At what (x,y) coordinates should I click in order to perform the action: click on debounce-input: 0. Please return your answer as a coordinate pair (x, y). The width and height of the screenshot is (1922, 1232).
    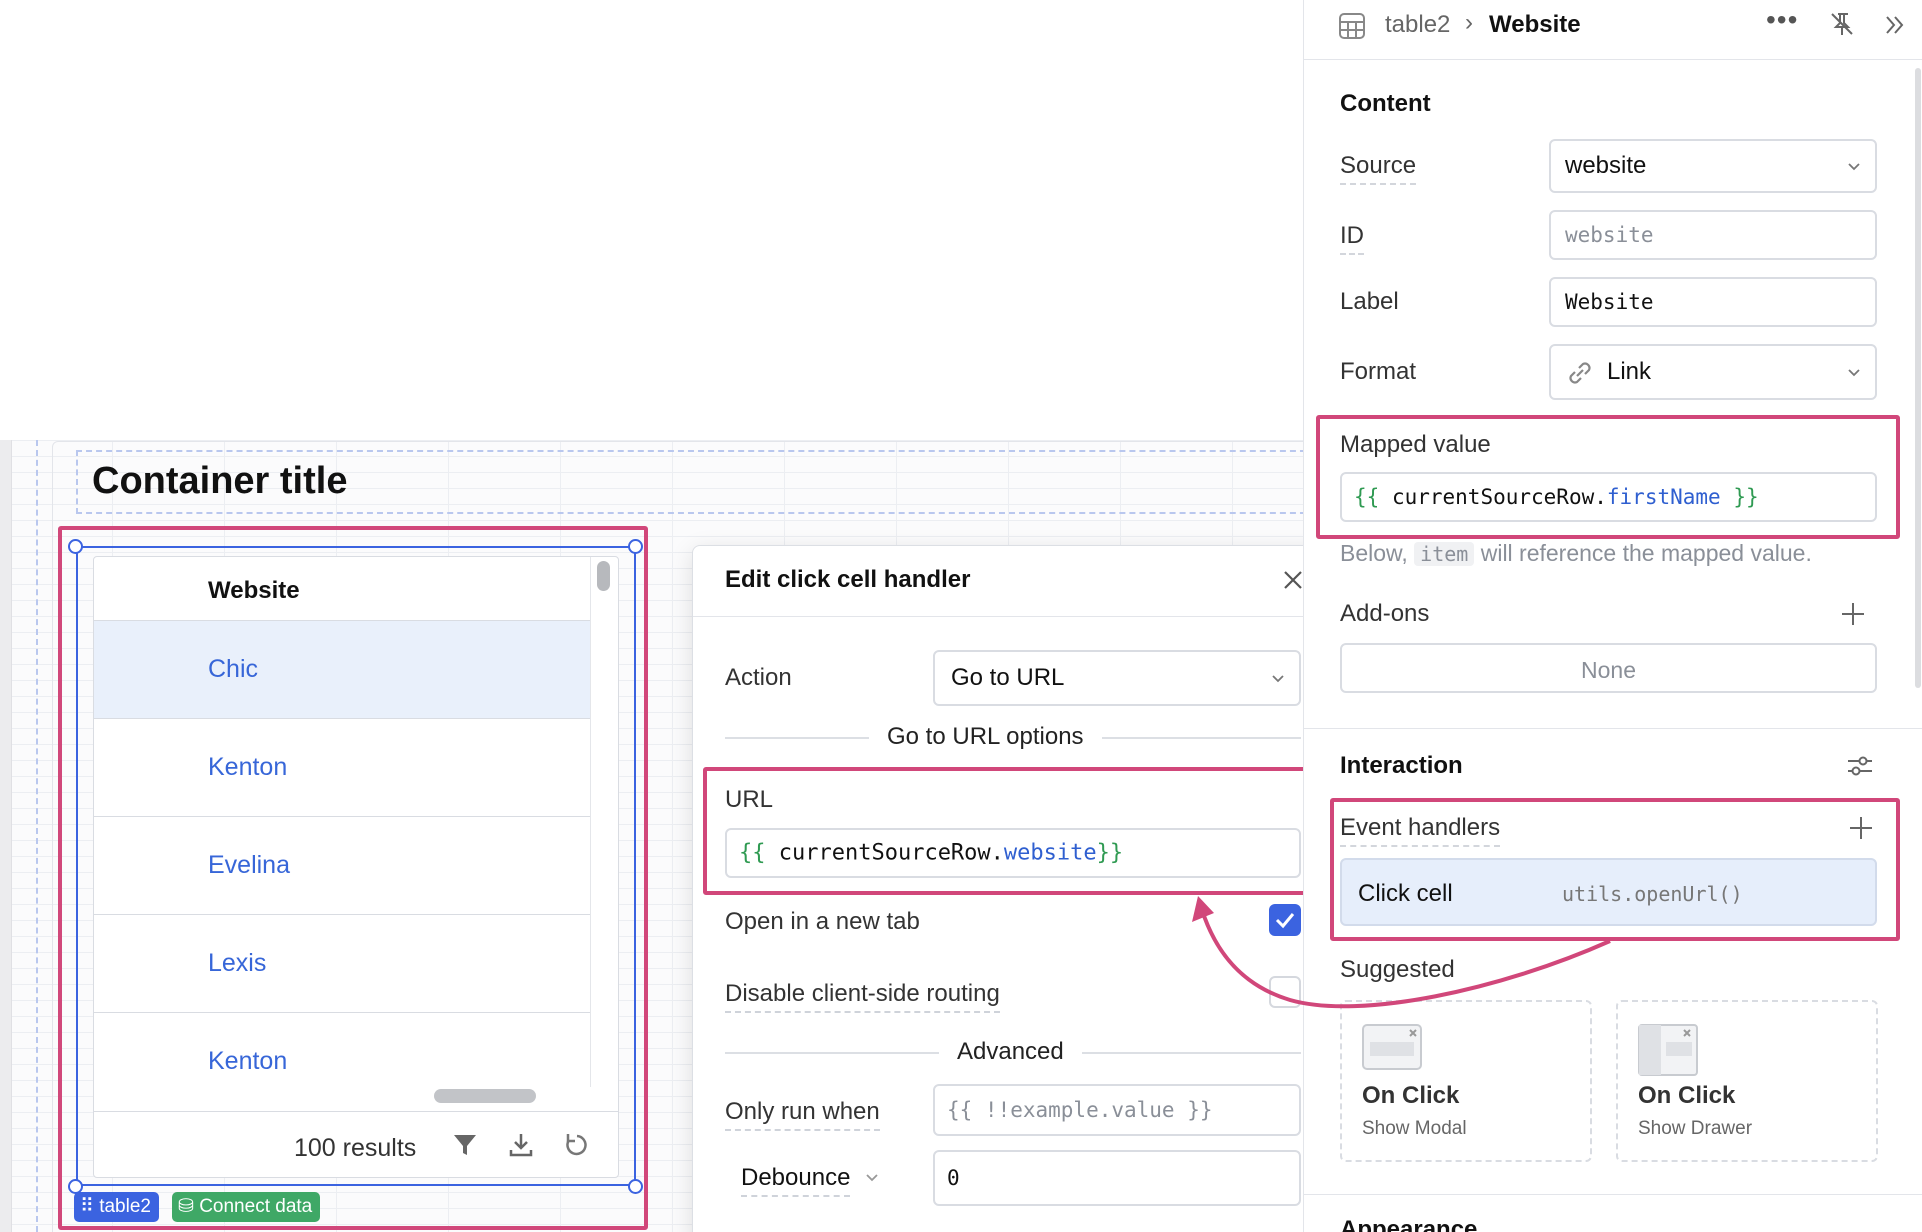
    Looking at the image, I should click on (1117, 1178).